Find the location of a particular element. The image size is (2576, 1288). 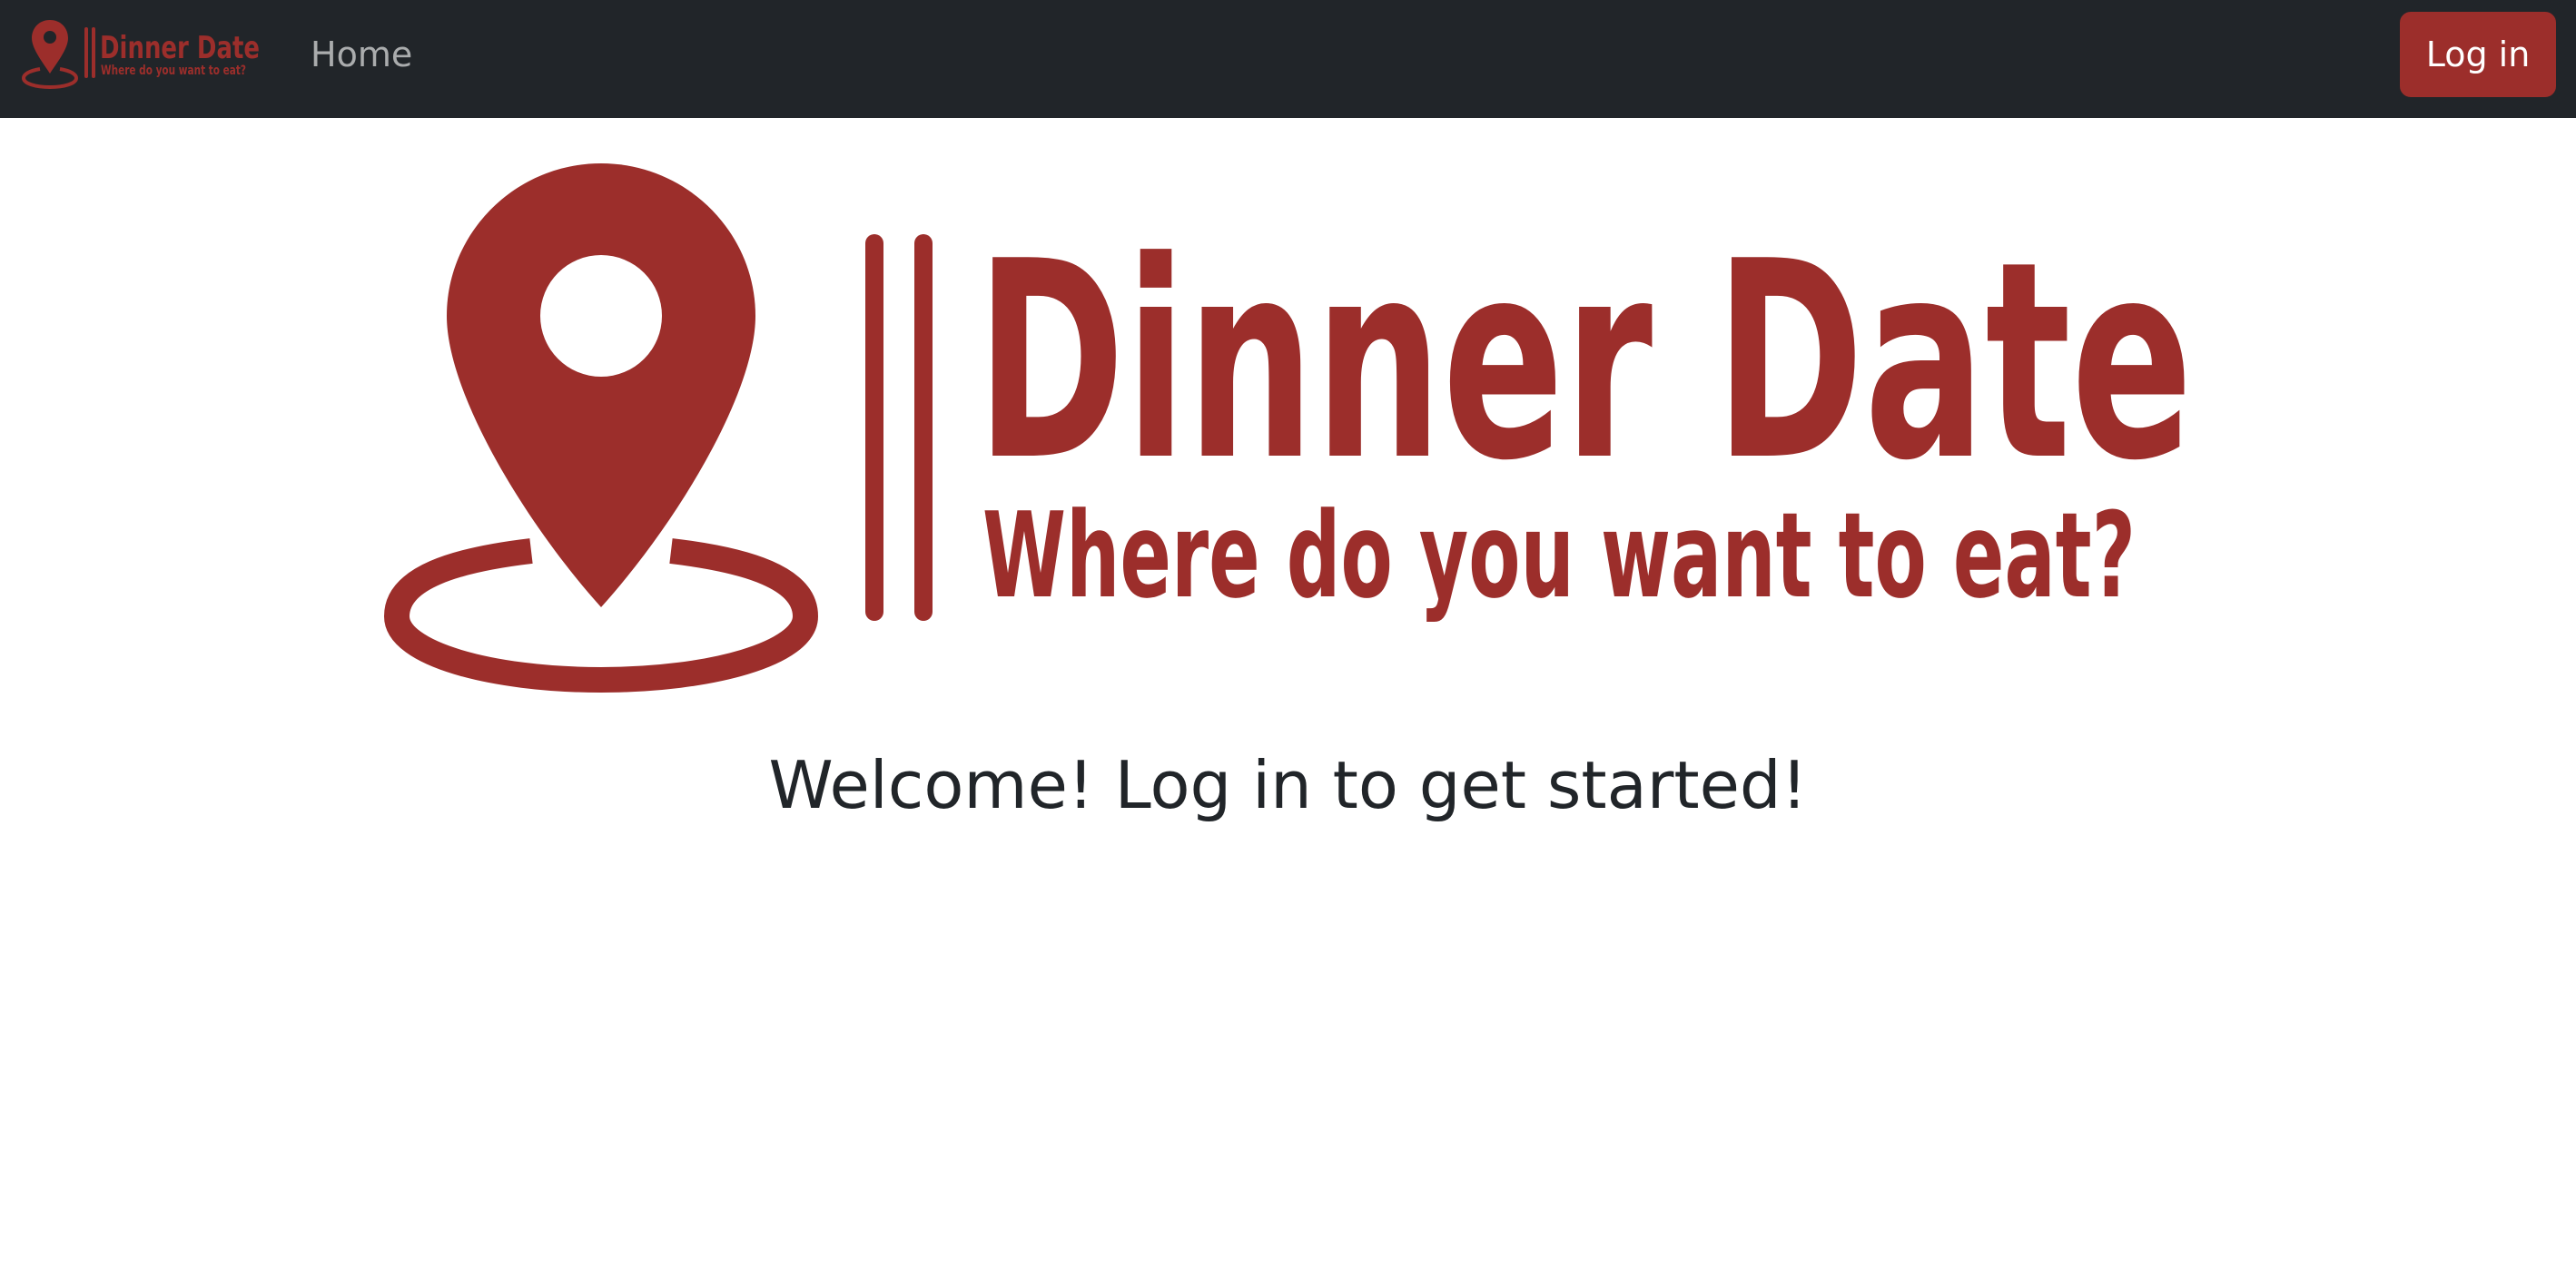

brand-logo: Dinner Date Where do you want to eat? is located at coordinates (141, 55).